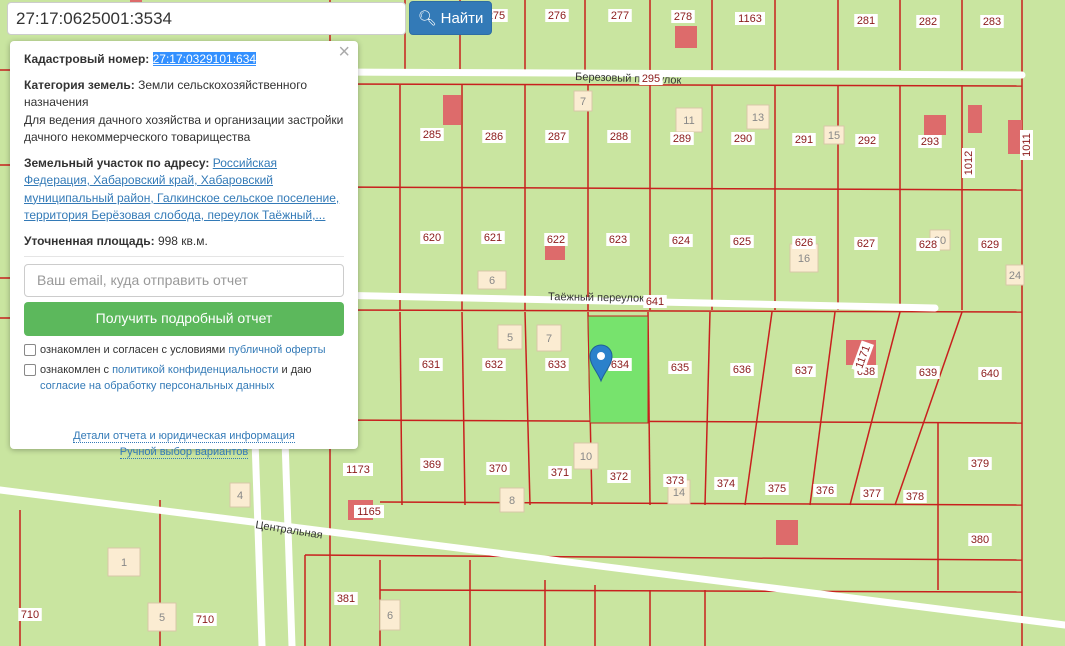  What do you see at coordinates (432, 464) in the screenshot?
I see `parcel-number: 369` at bounding box center [432, 464].